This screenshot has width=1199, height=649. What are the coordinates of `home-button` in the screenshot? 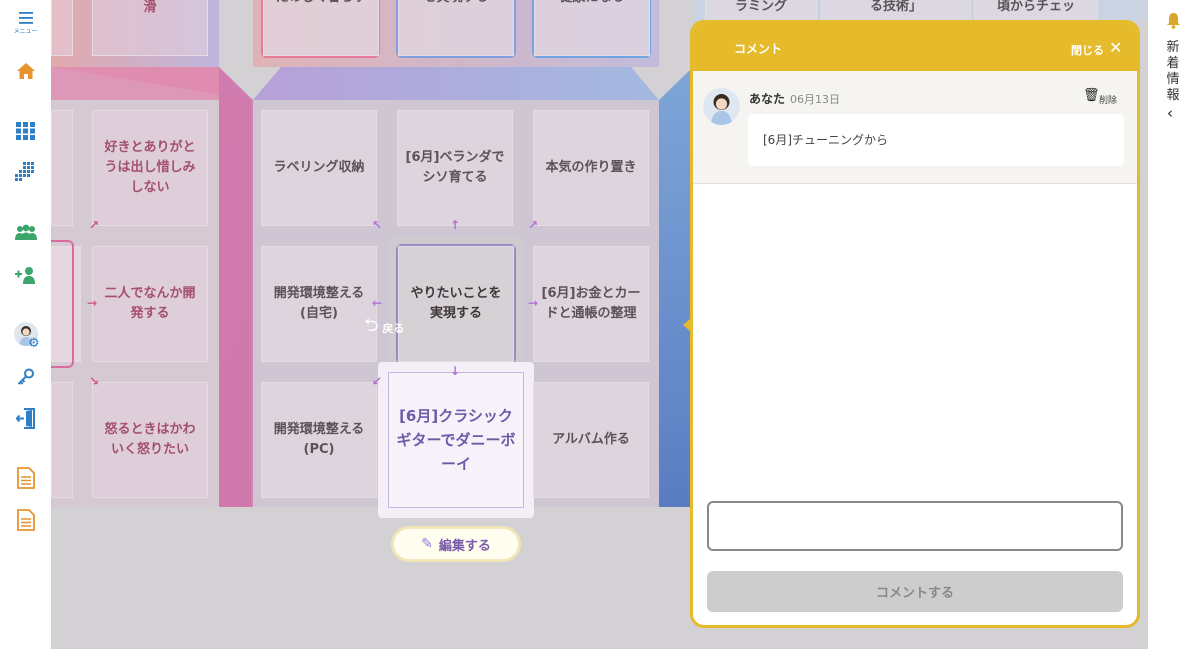 It's located at (25, 71).